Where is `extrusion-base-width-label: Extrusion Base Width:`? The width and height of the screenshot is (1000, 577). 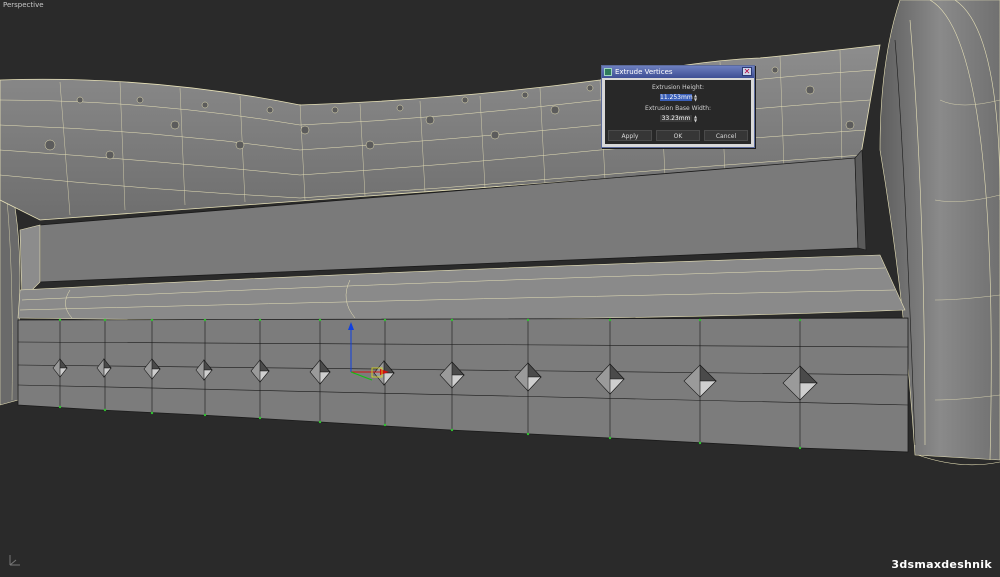 extrusion-base-width-label: Extrusion Base Width: is located at coordinates (678, 108).